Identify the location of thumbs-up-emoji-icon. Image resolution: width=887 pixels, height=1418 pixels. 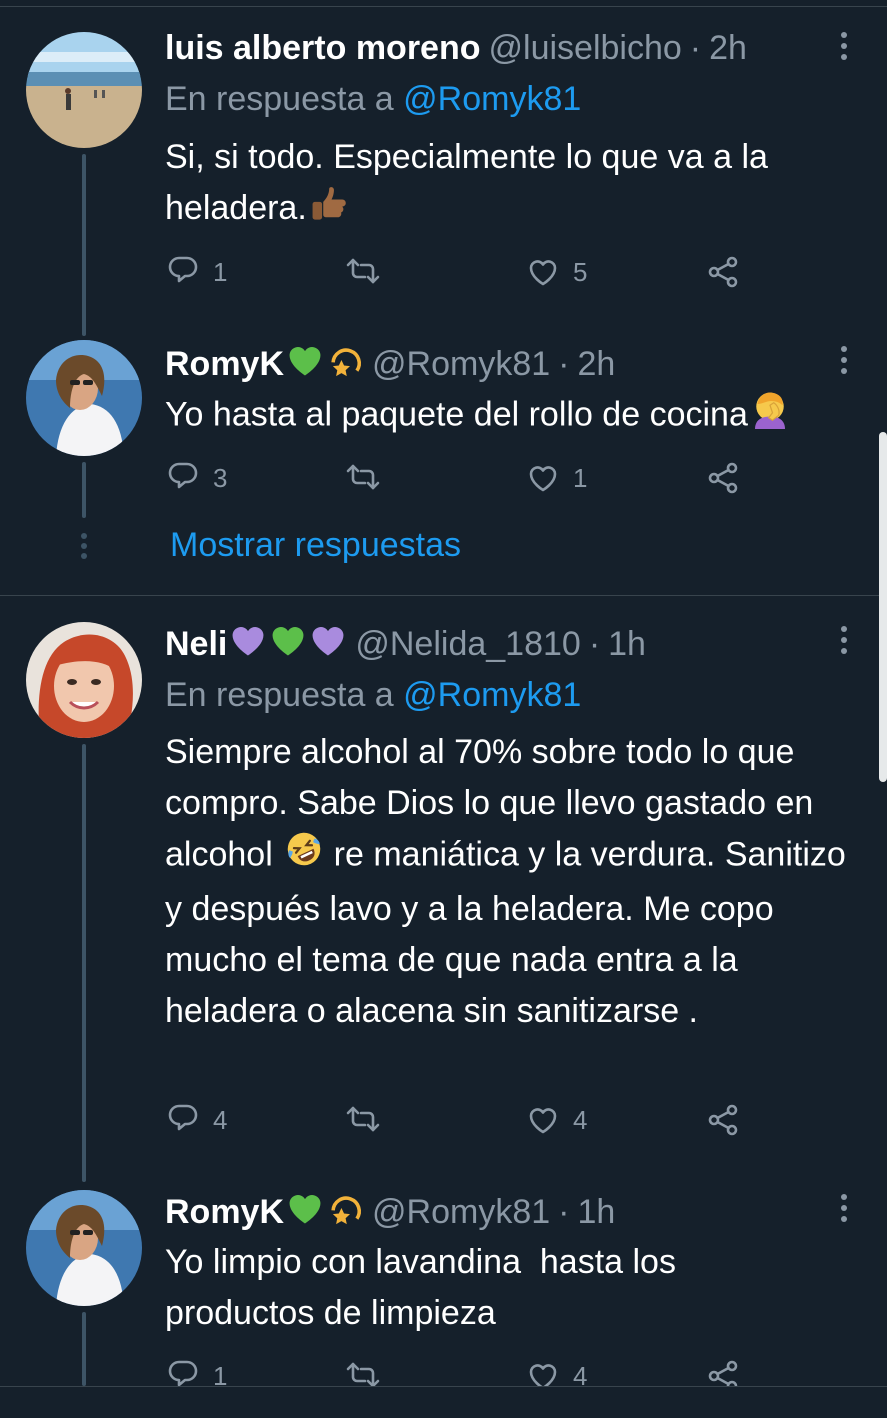
(328, 210).